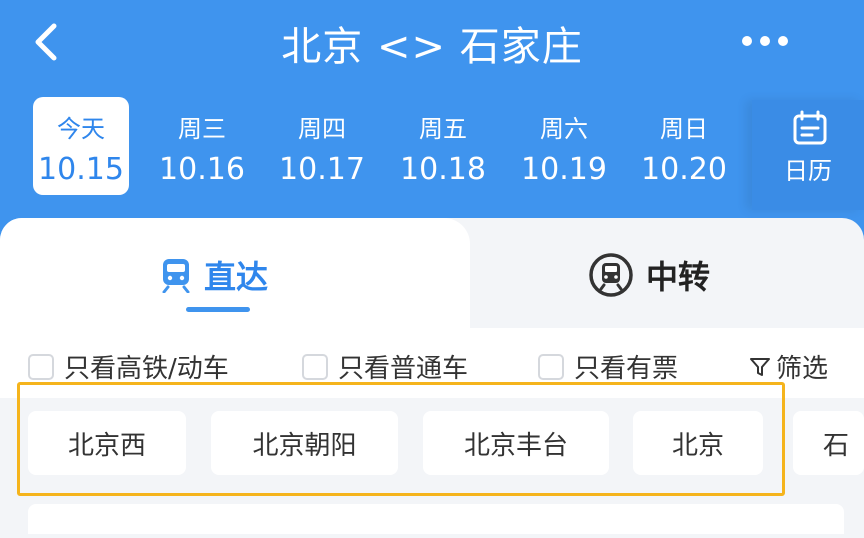 This screenshot has width=864, height=538. I want to click on tab-transfer: 中转, so click(649, 275).